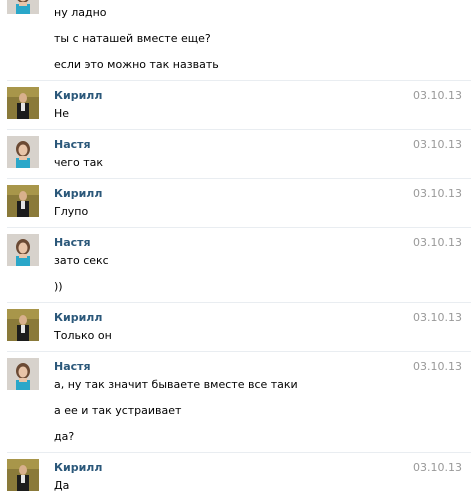 This screenshot has width=471, height=497. Describe the element at coordinates (71, 211) in the screenshot. I see `message-text: Глупо` at that location.